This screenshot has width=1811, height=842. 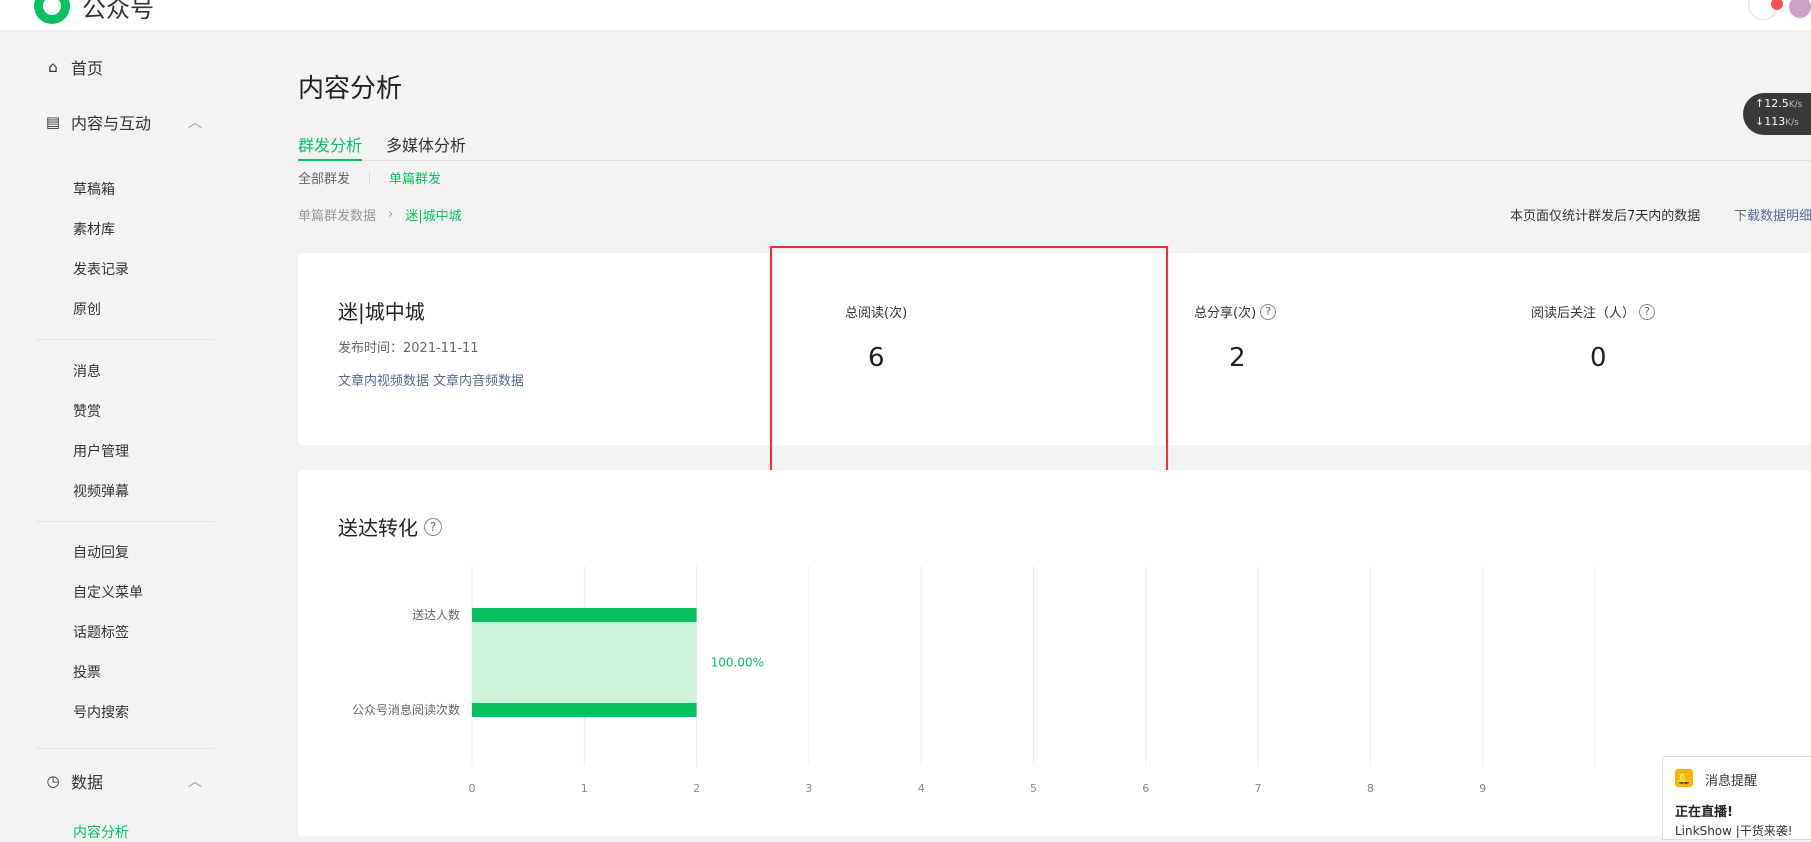 What do you see at coordinates (905, 15) in the screenshot?
I see `top-bar: 公众号` at bounding box center [905, 15].